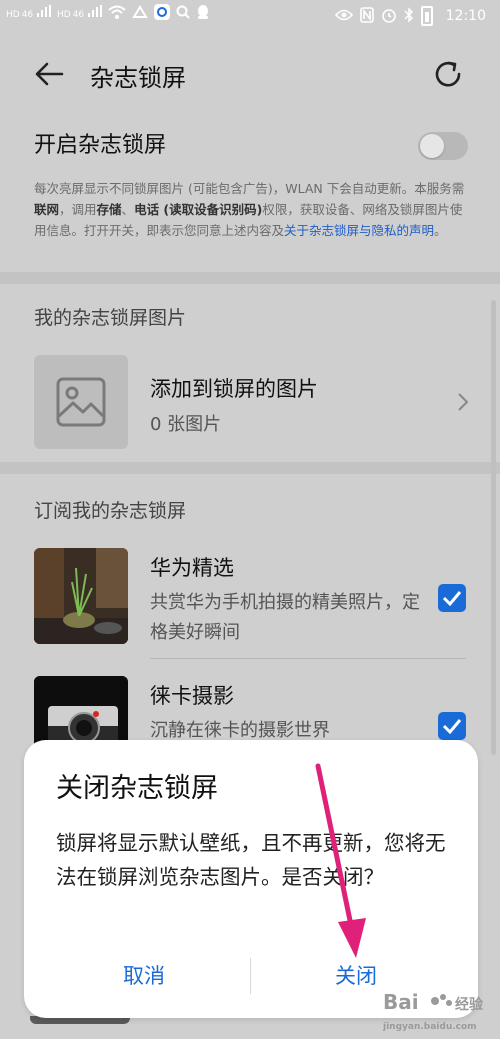 This screenshot has width=500, height=1039. What do you see at coordinates (343, 16) in the screenshot?
I see `eye-icon` at bounding box center [343, 16].